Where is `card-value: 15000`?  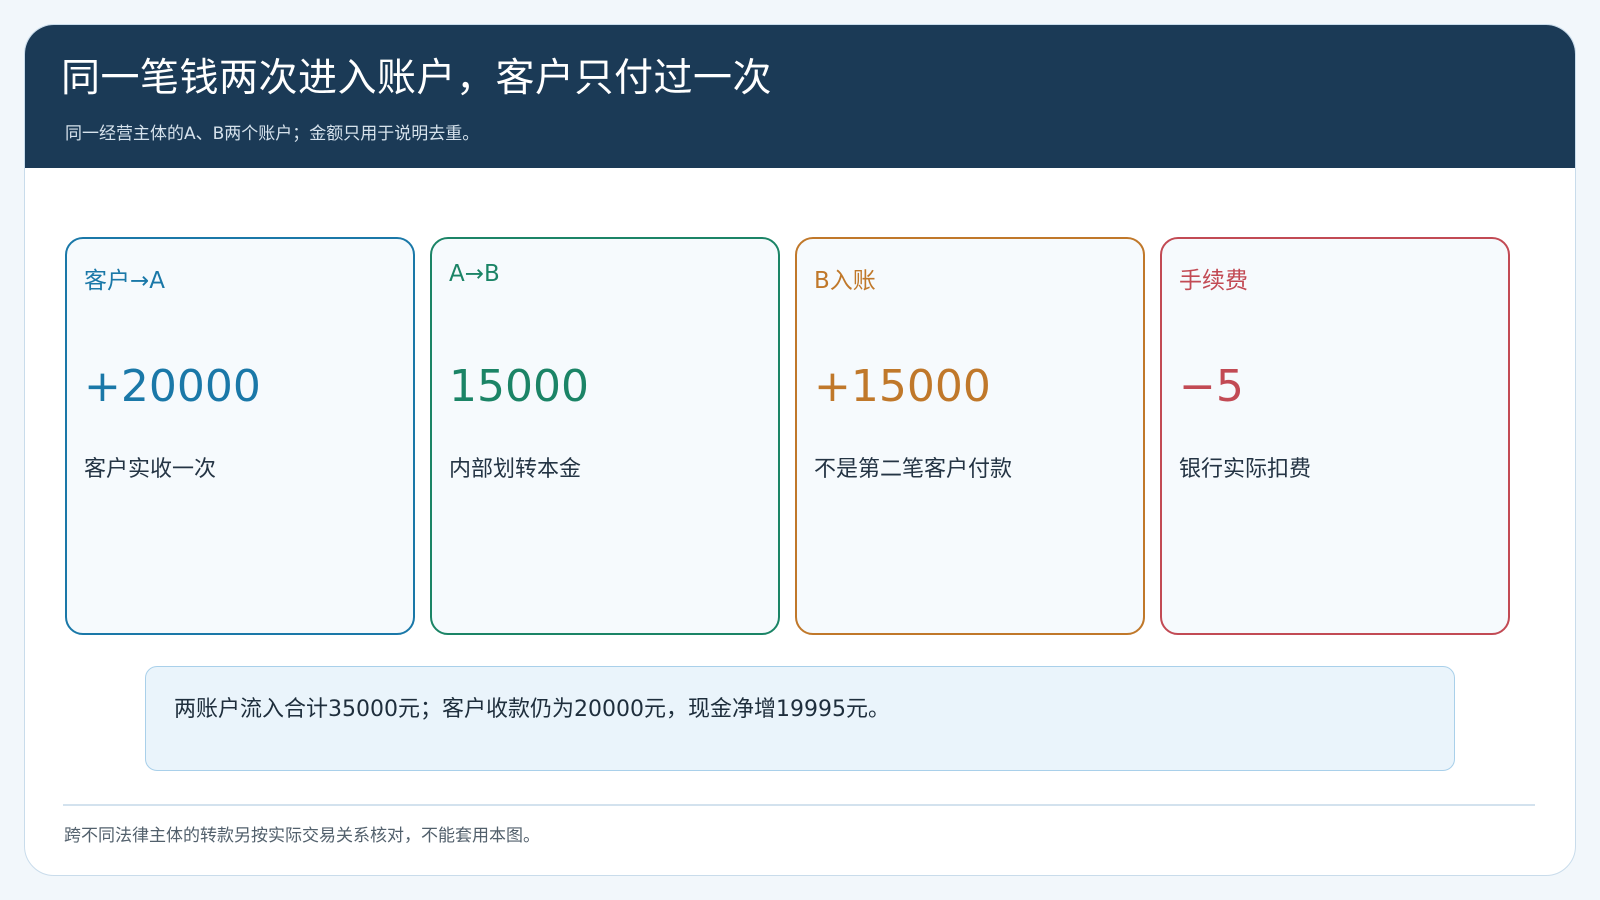 card-value: 15000 is located at coordinates (519, 386).